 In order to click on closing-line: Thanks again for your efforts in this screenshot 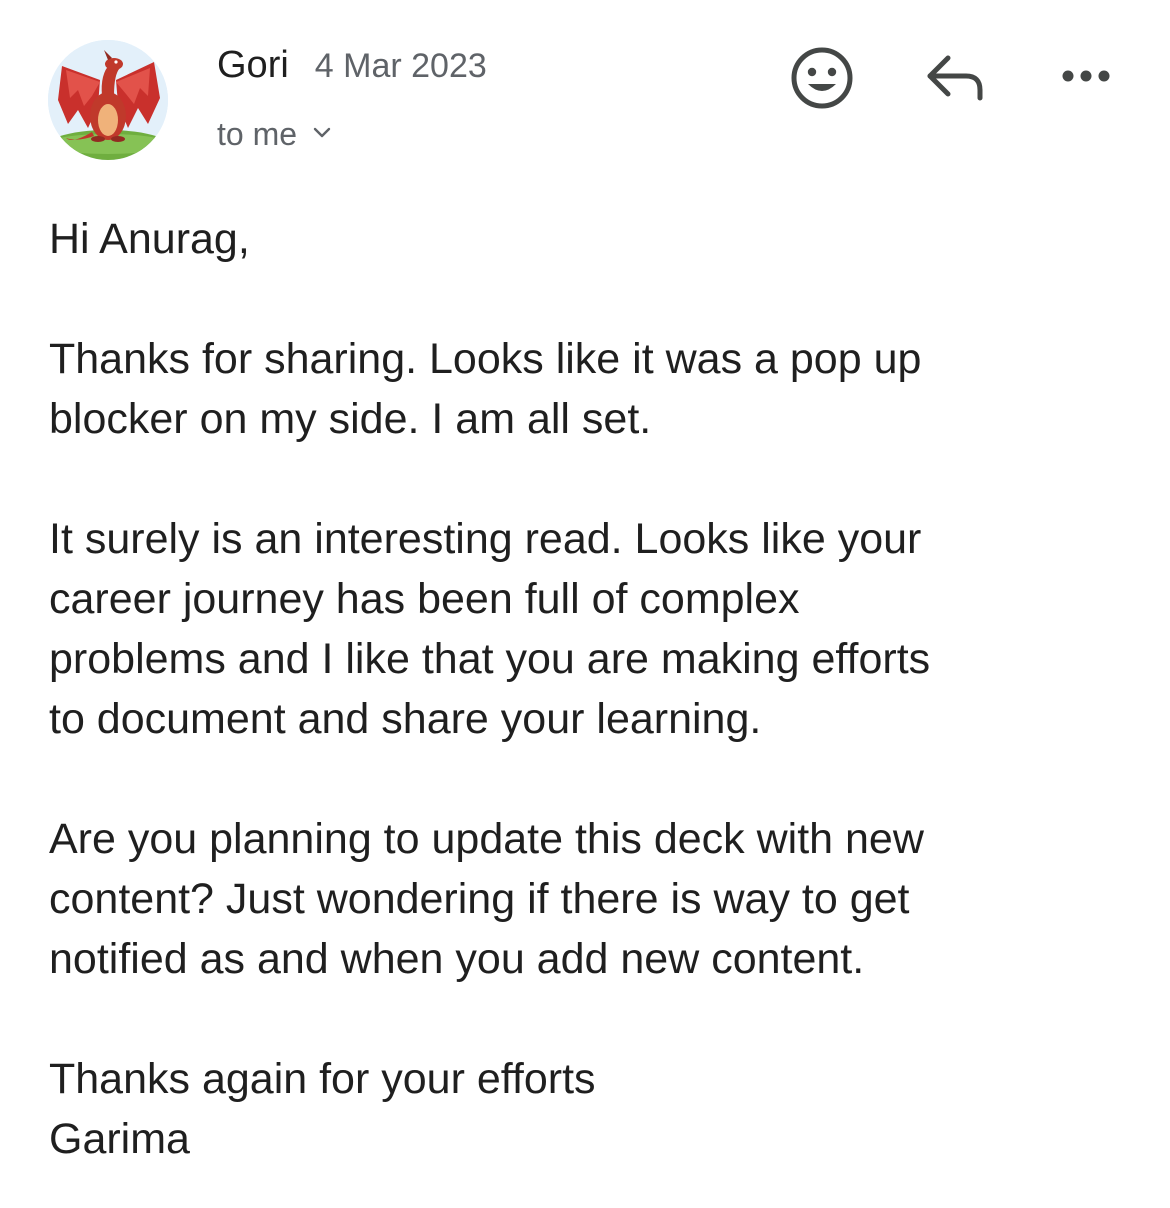, I will do `click(322, 1079)`.